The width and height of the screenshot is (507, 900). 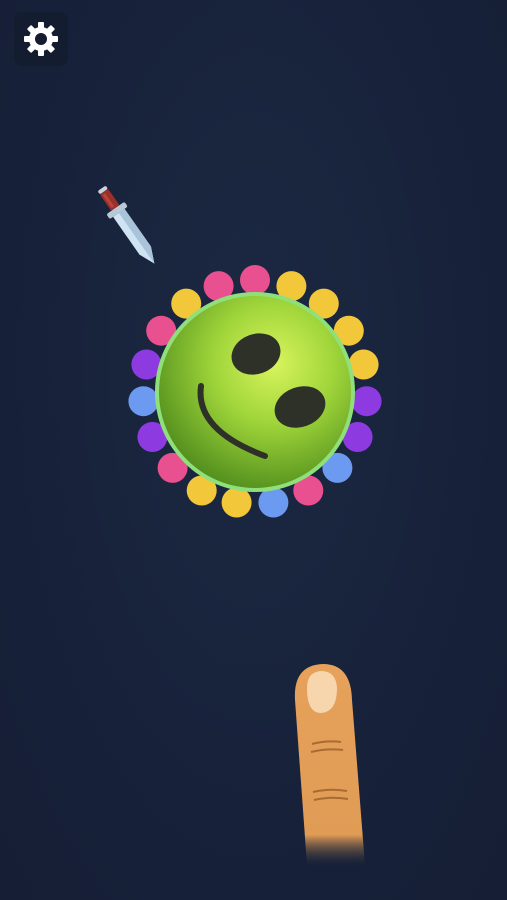 I want to click on target-ball, so click(x=255, y=392).